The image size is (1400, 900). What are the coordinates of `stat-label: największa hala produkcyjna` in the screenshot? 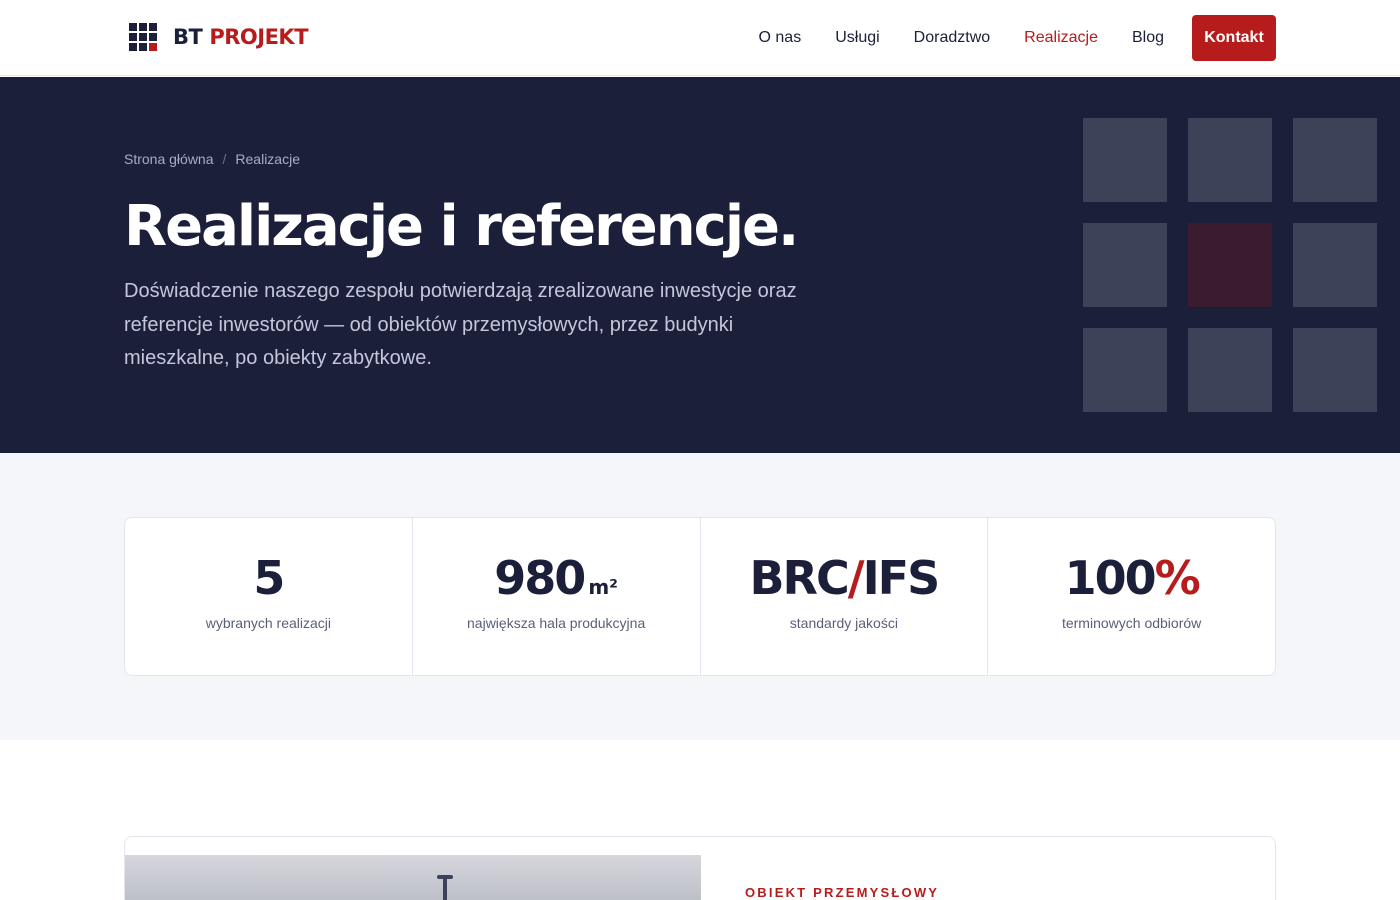 It's located at (556, 623).